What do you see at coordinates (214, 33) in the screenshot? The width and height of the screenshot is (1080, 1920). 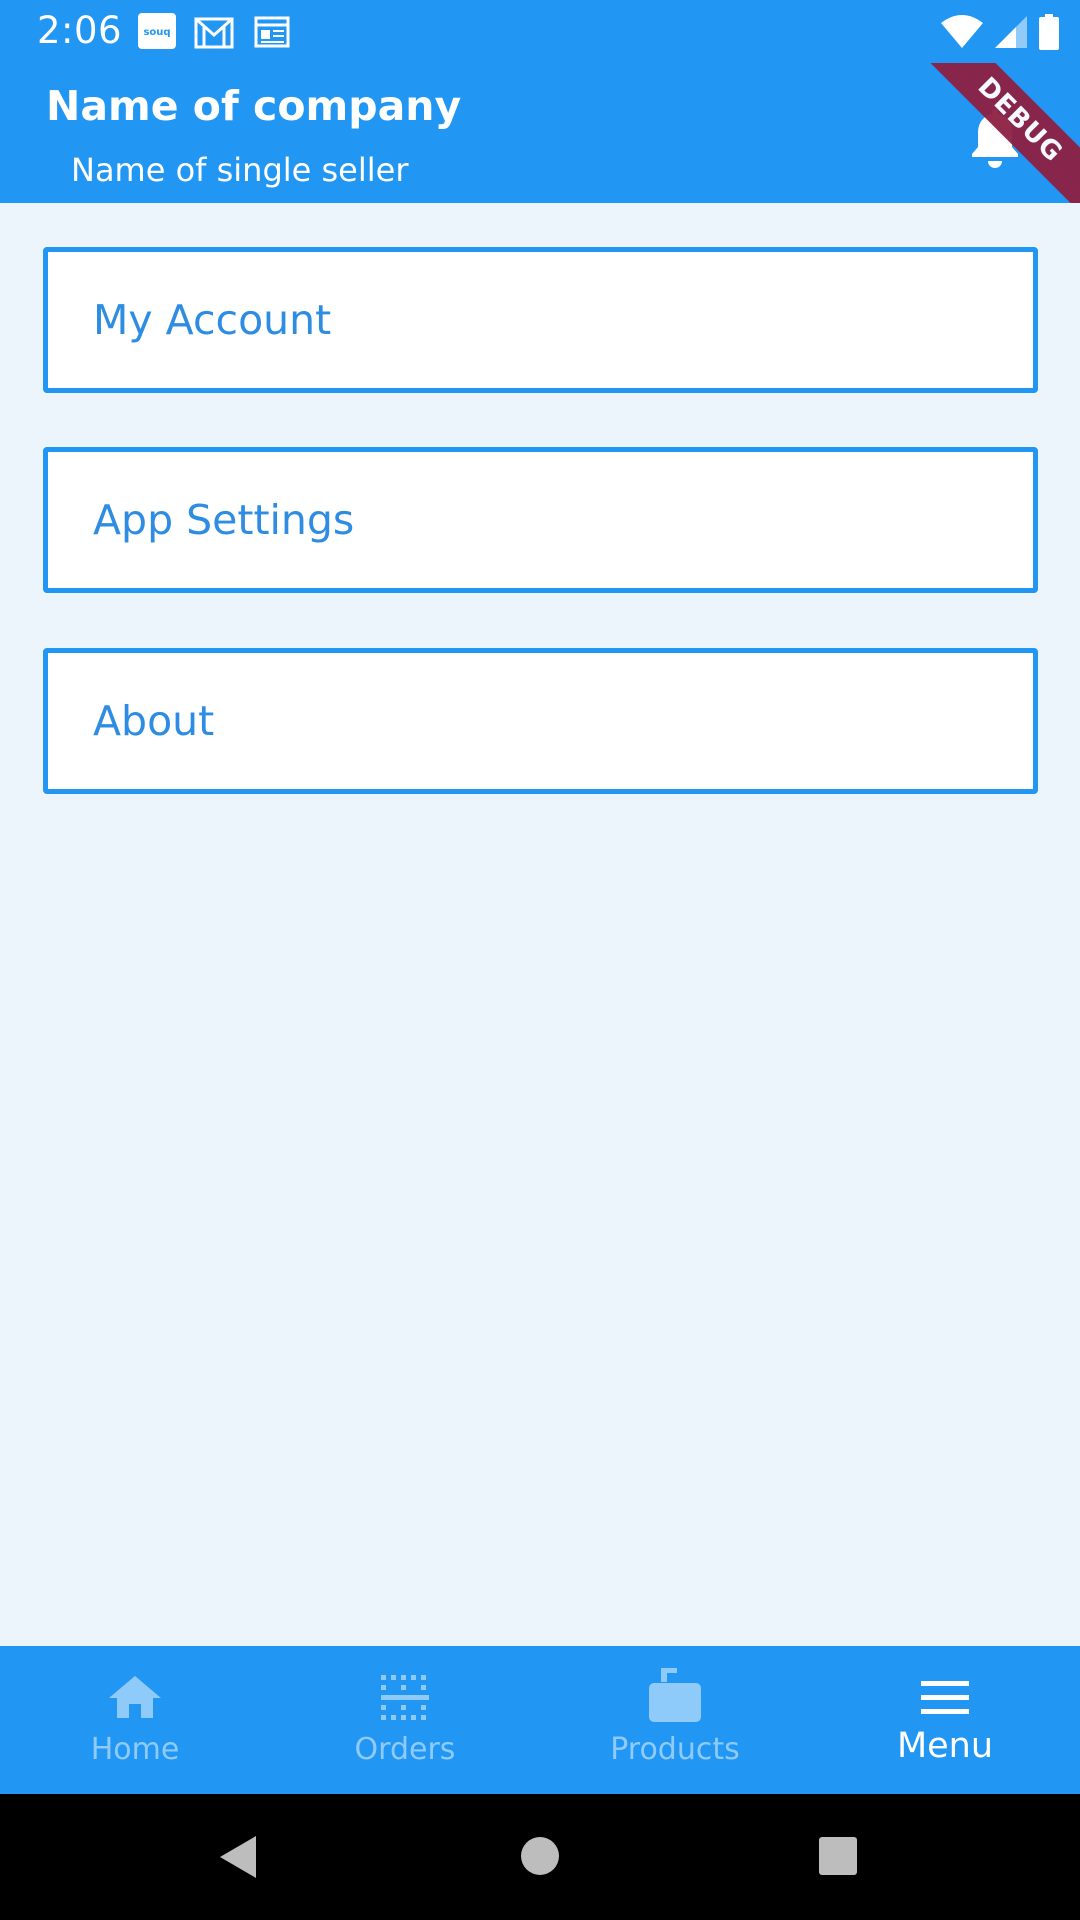 I see `gmail-icon` at bounding box center [214, 33].